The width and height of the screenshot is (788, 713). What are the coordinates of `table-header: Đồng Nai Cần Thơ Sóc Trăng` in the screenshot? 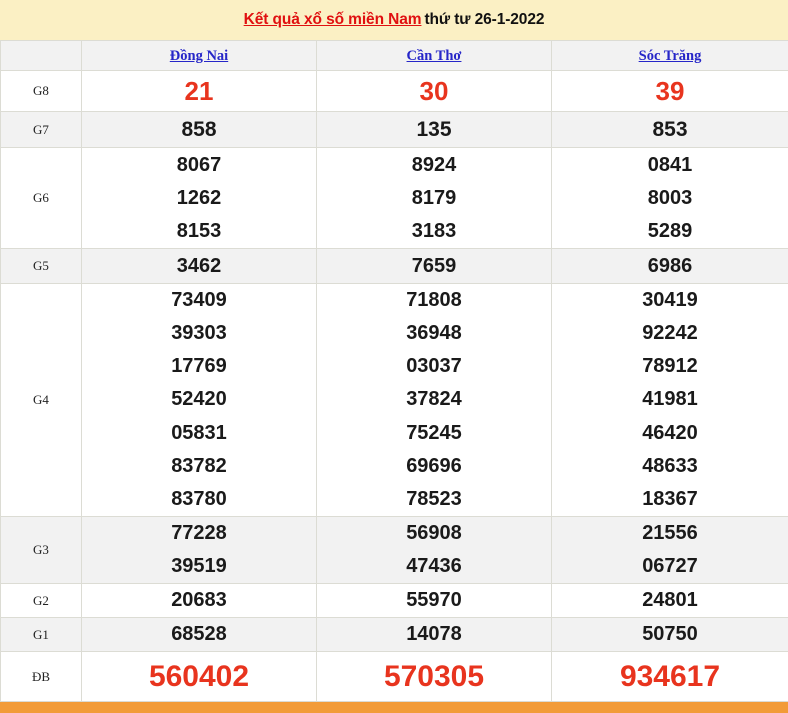 It's located at (394, 56).